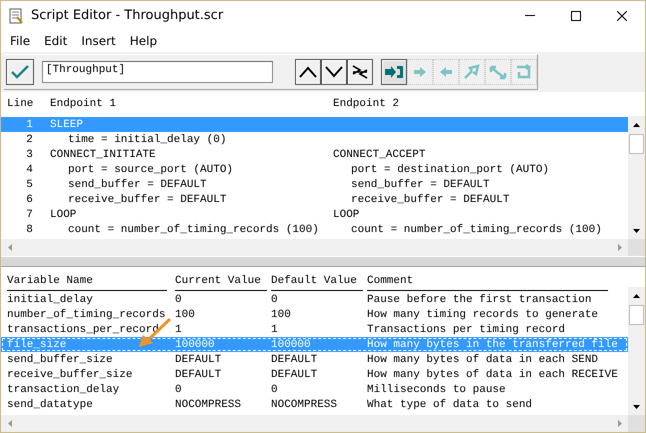 This screenshot has width=646, height=433. I want to click on variable-name: transactions_per_record, so click(83, 330).